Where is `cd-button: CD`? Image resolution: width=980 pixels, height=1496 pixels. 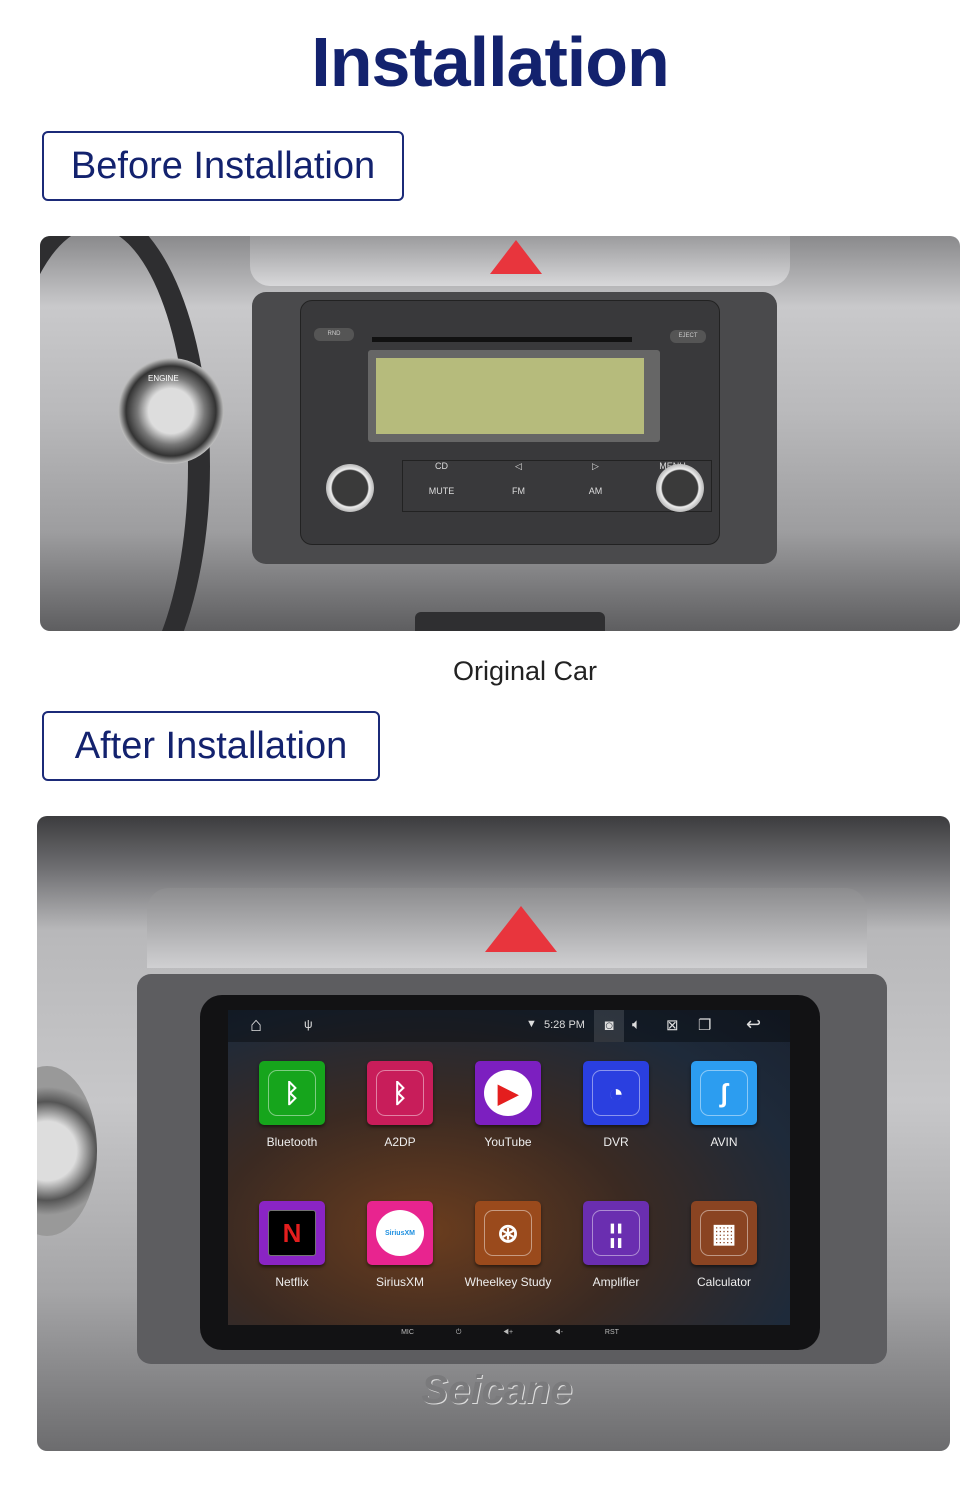
cd-button: CD is located at coordinates (441, 466).